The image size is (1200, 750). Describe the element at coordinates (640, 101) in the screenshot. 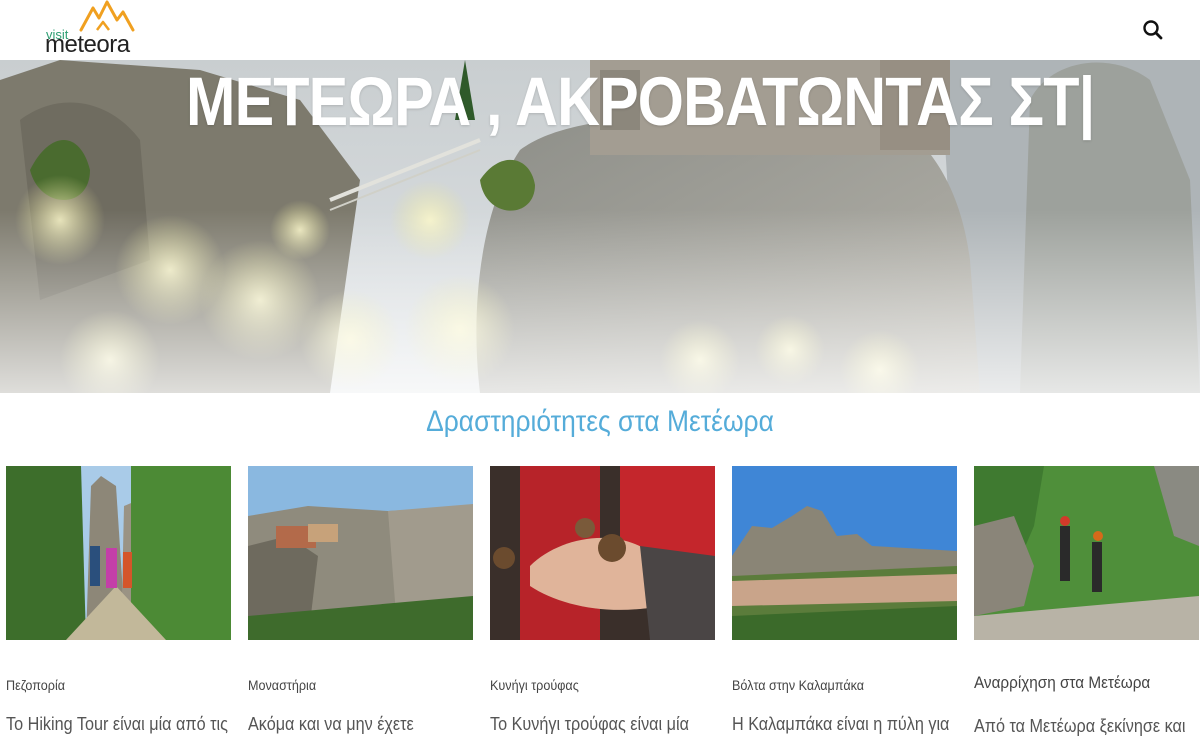

I see `hero-title: ΜΕΤΕΩΡΑ , ΑΚΡΟΒΑΤΩΝΤΑΣ ΣΤ|` at that location.